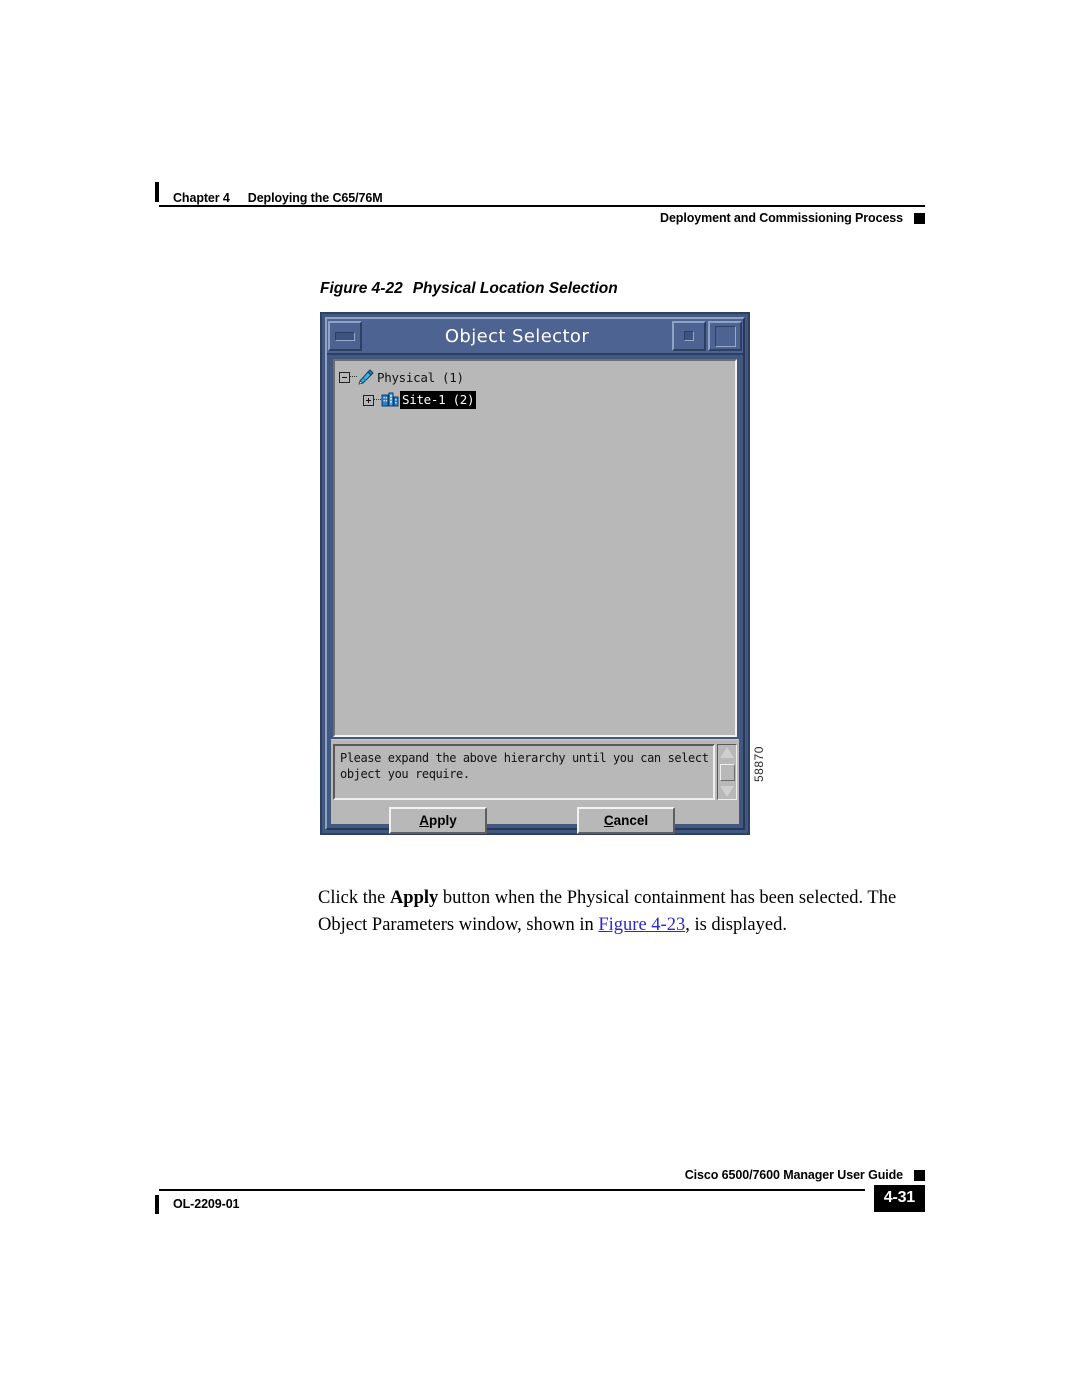 The image size is (1080, 1397). I want to click on message-scrollbar, so click(727, 772).